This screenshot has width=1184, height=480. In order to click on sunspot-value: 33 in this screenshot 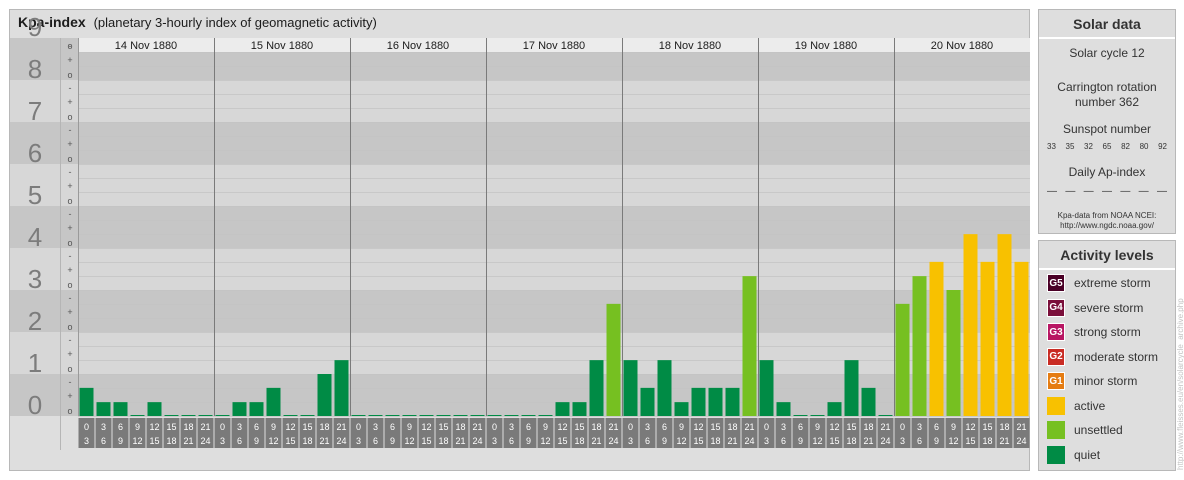, I will do `click(1051, 146)`.